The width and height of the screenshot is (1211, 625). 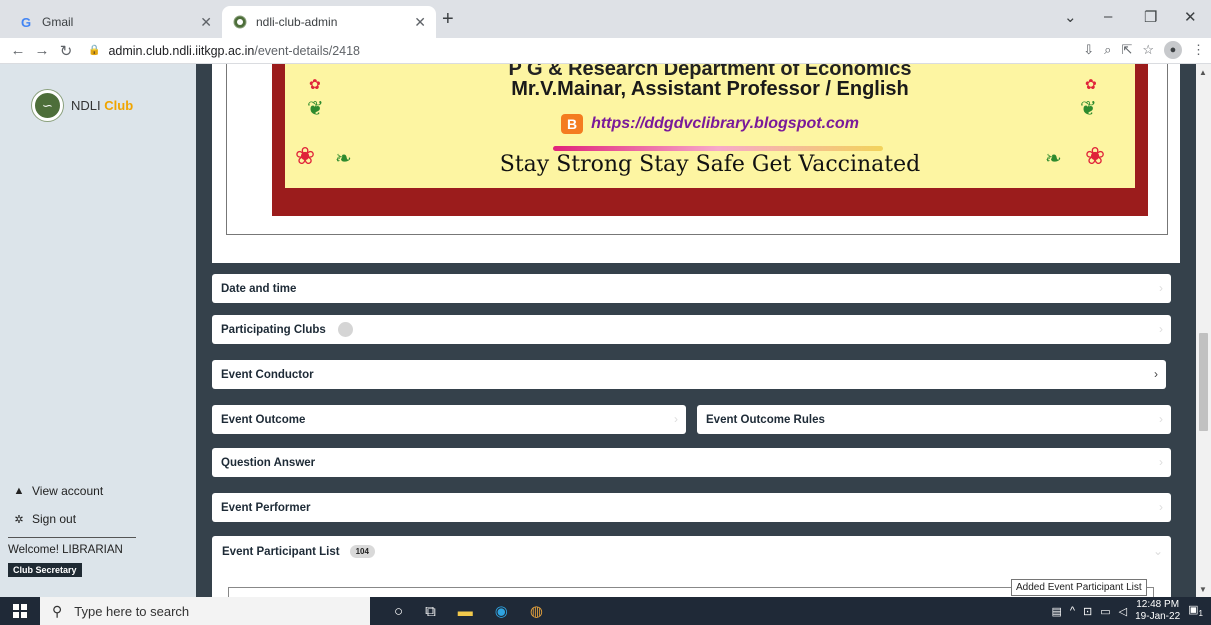 I want to click on address-bar-actions: ⇩ ⌕ ⇱ ☆ ● ⋮, so click(x=1144, y=50).